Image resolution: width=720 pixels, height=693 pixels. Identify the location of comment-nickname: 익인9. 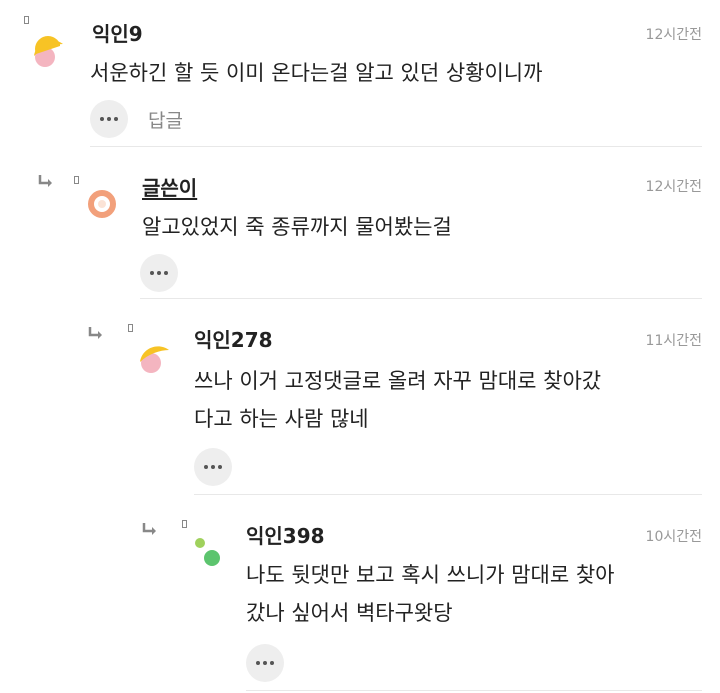
(117, 32).